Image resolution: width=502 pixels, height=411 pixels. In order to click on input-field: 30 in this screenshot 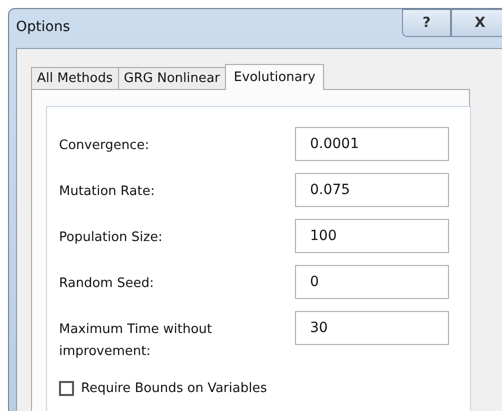, I will do `click(372, 328)`.